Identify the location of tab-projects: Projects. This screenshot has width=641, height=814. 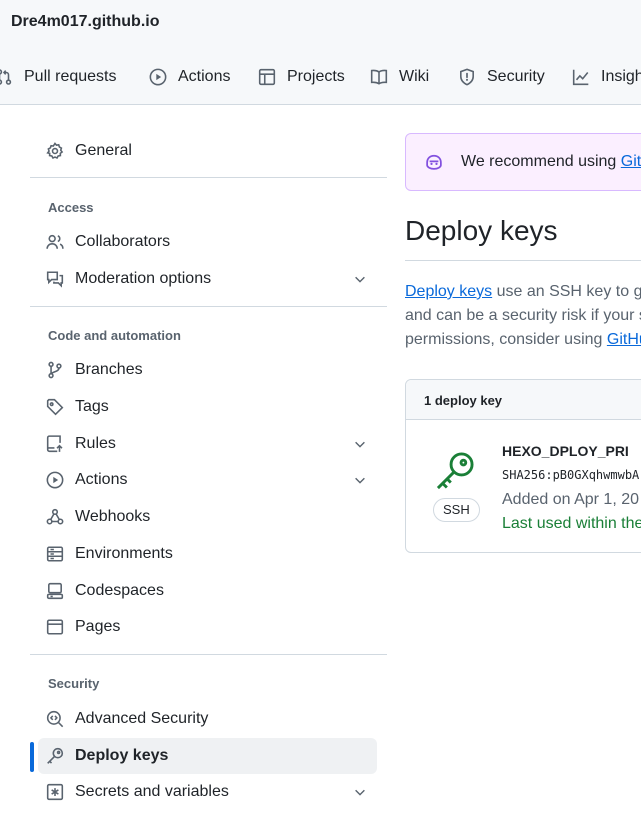
(301, 77).